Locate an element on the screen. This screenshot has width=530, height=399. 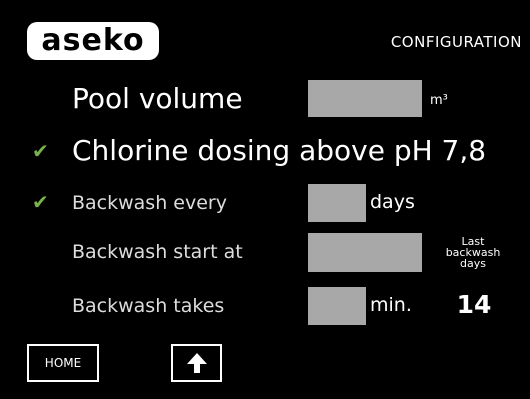
home-button: HOME is located at coordinates (63, 363).